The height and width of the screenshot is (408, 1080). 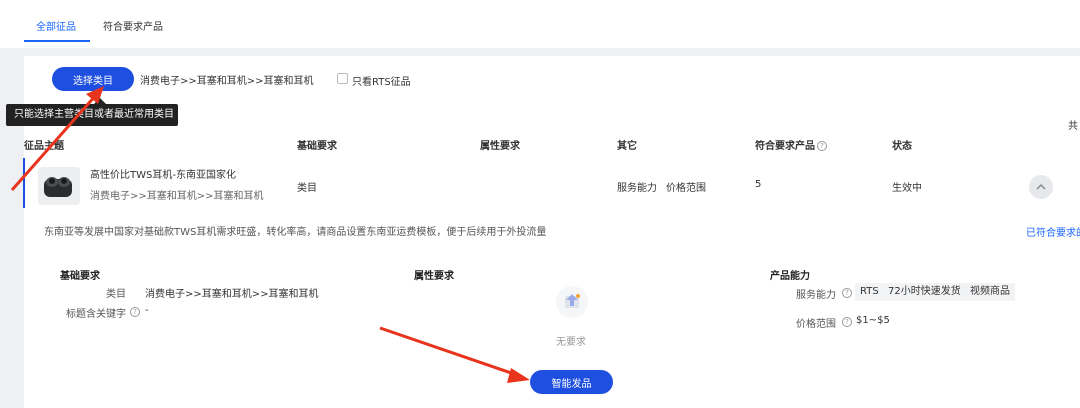 What do you see at coordinates (56, 25) in the screenshot?
I see `tab-all-solicitations: 全部征品` at bounding box center [56, 25].